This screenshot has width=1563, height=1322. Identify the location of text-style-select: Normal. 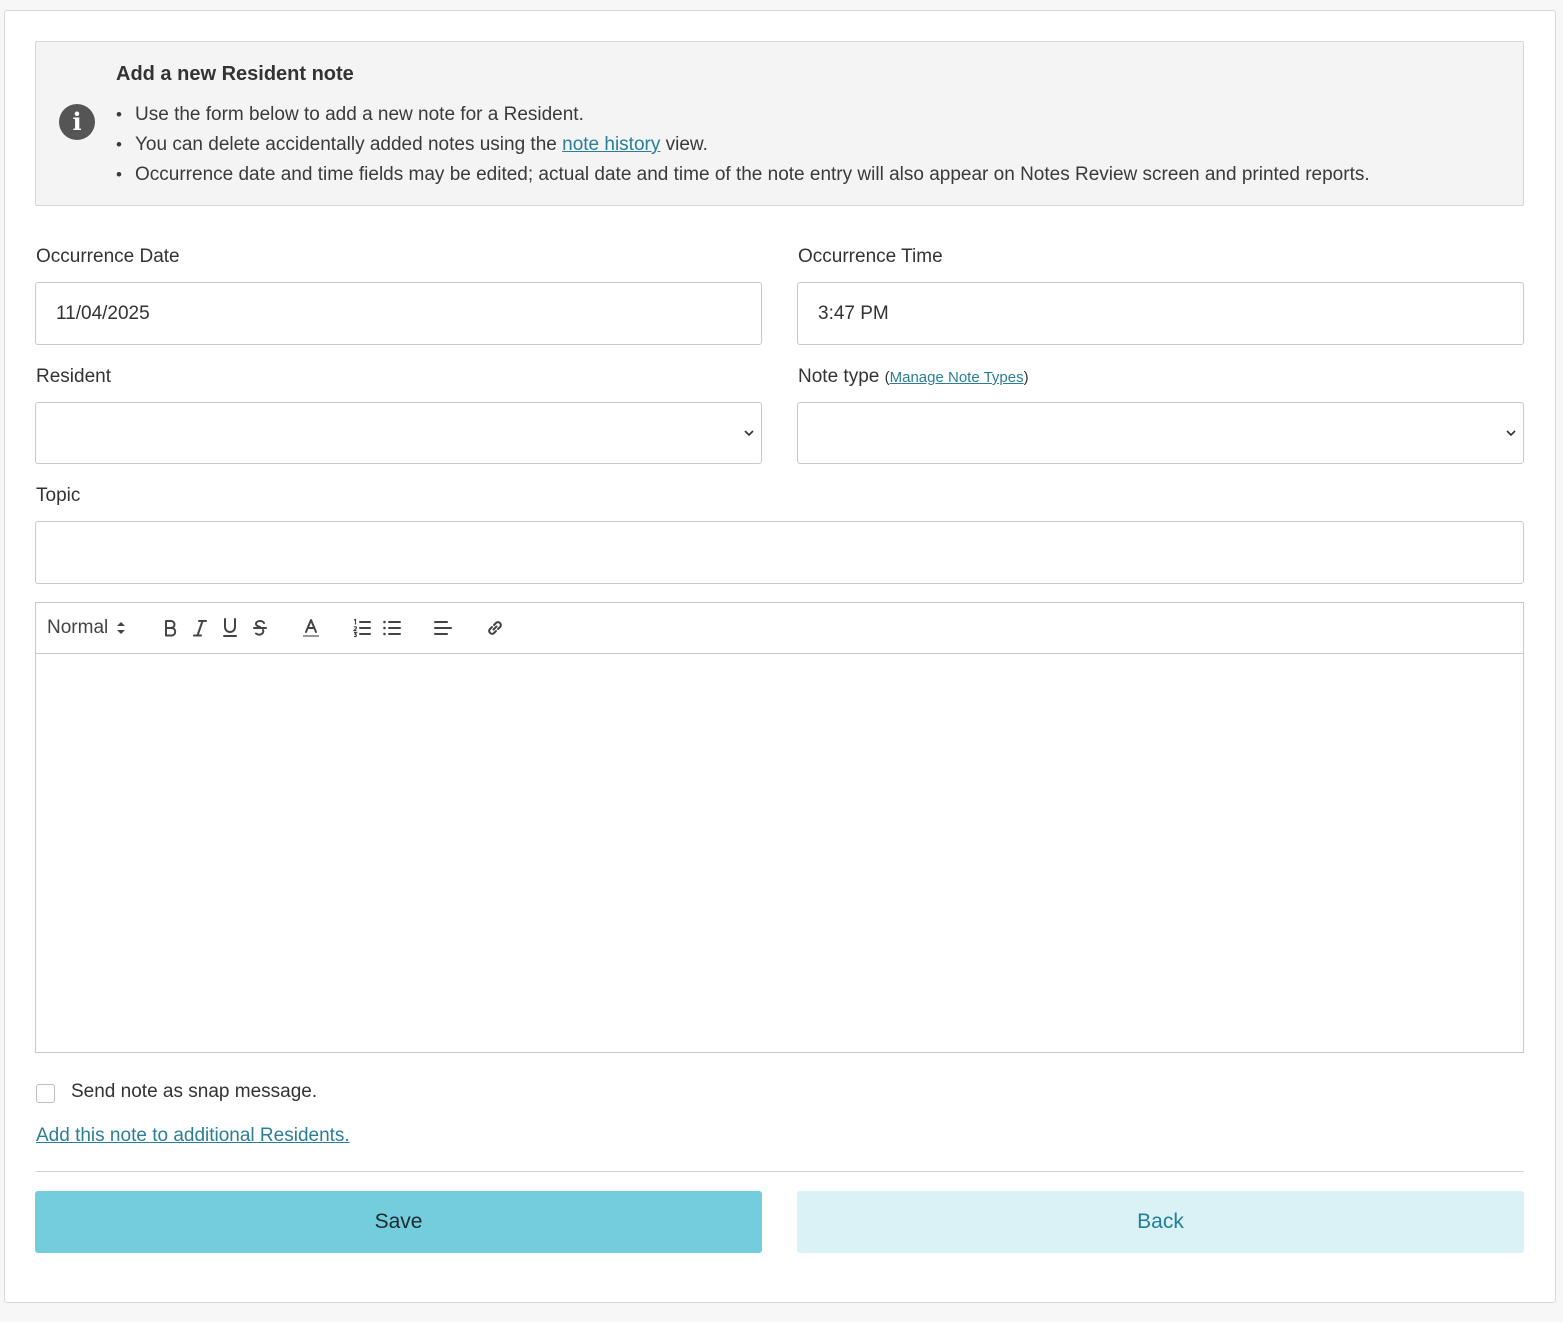
(87, 628).